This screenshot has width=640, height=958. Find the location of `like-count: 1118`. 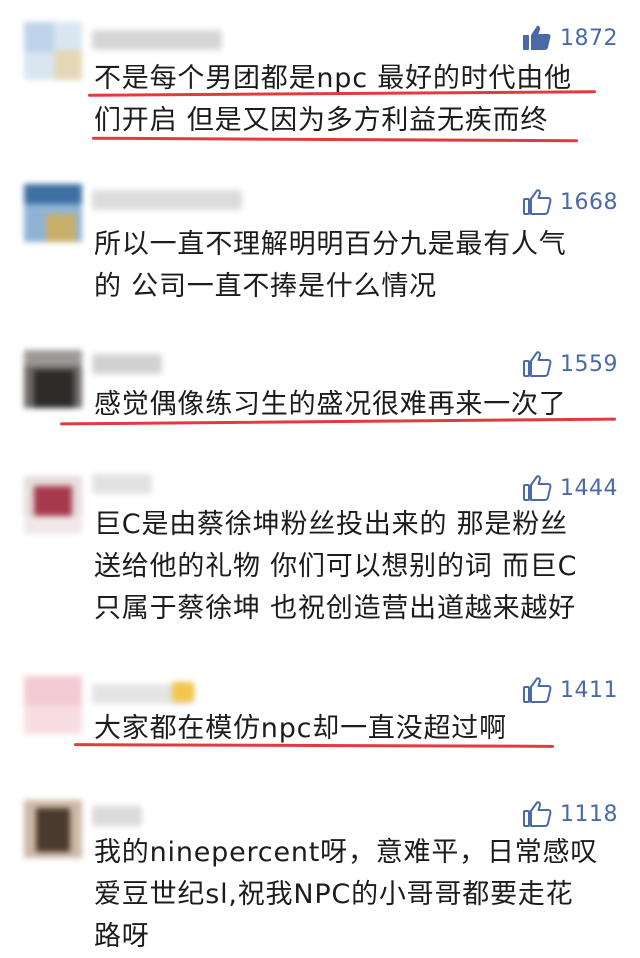

like-count: 1118 is located at coordinates (589, 814).